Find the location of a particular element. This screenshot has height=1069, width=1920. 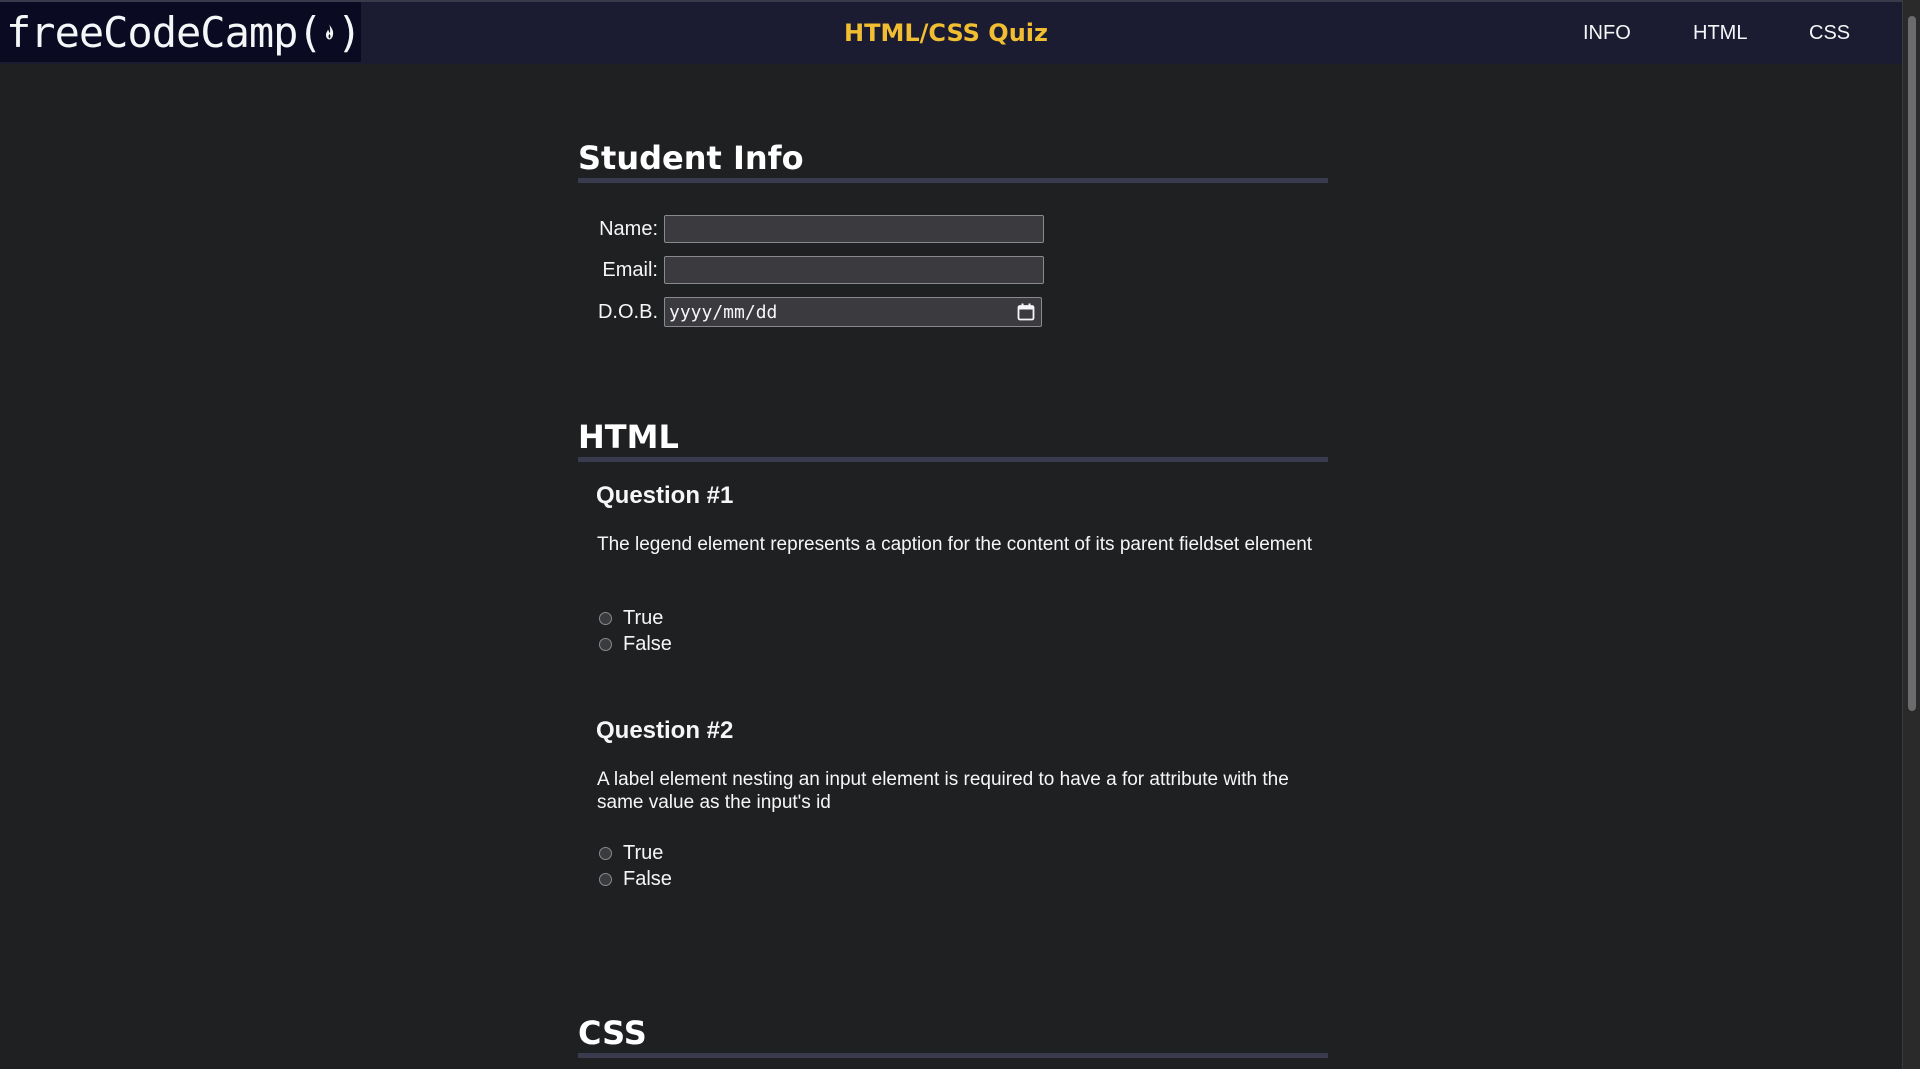

email-label: Email: is located at coordinates (630, 269).